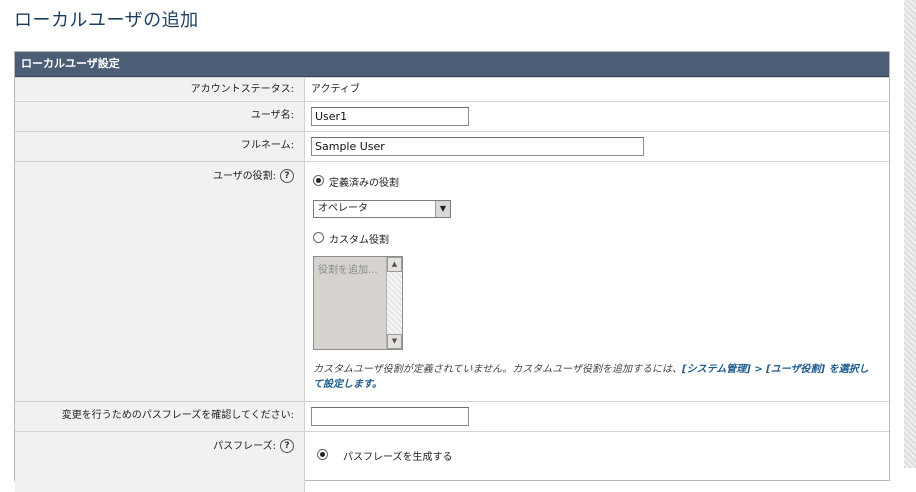 The width and height of the screenshot is (916, 492). Describe the element at coordinates (359, 240) in the screenshot. I see `custom-role-label: カスタム役割` at that location.